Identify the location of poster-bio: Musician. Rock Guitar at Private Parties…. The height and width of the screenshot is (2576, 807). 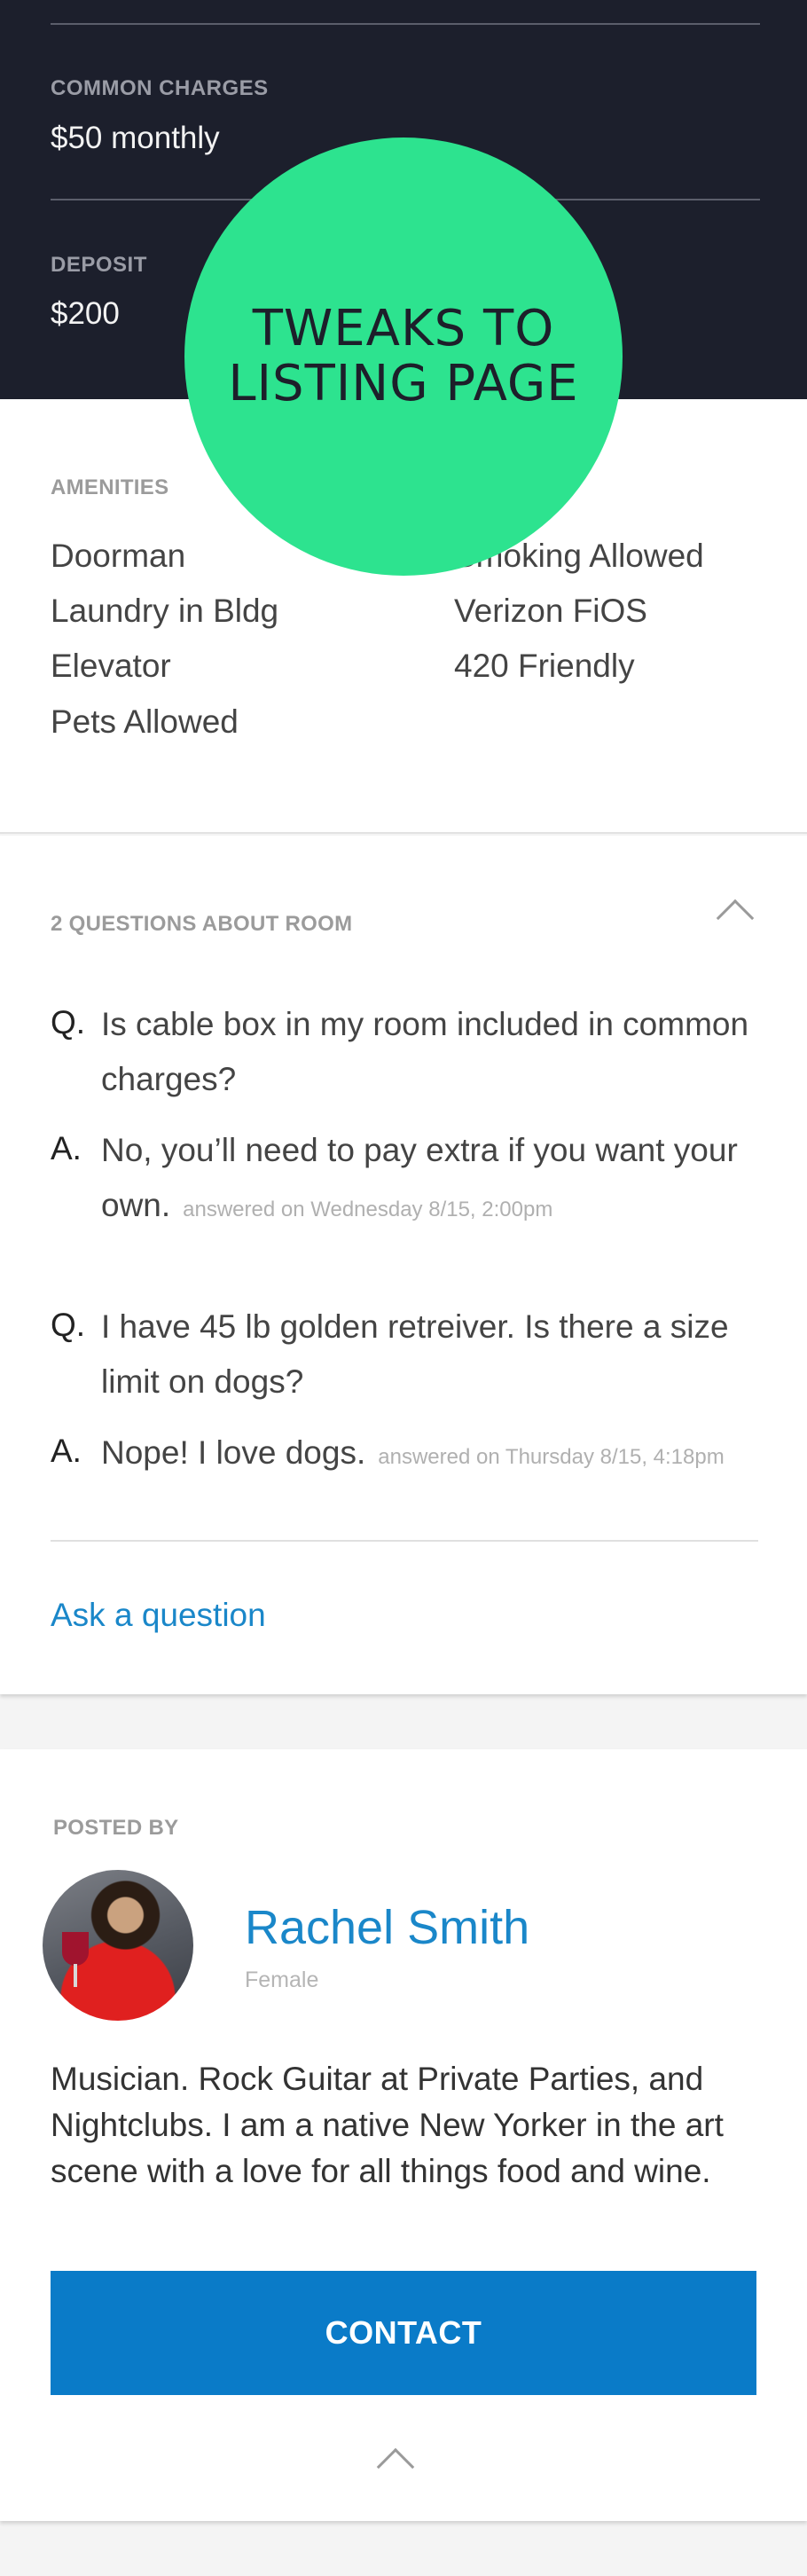
(387, 2125).